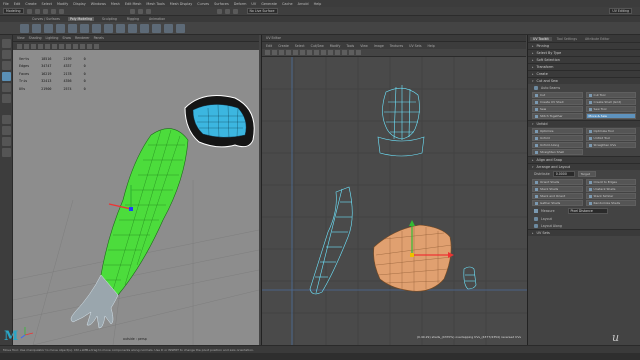 This screenshot has height=360, width=640. Describe the element at coordinates (168, 28) in the screenshot. I see `smooth-icon` at that location.